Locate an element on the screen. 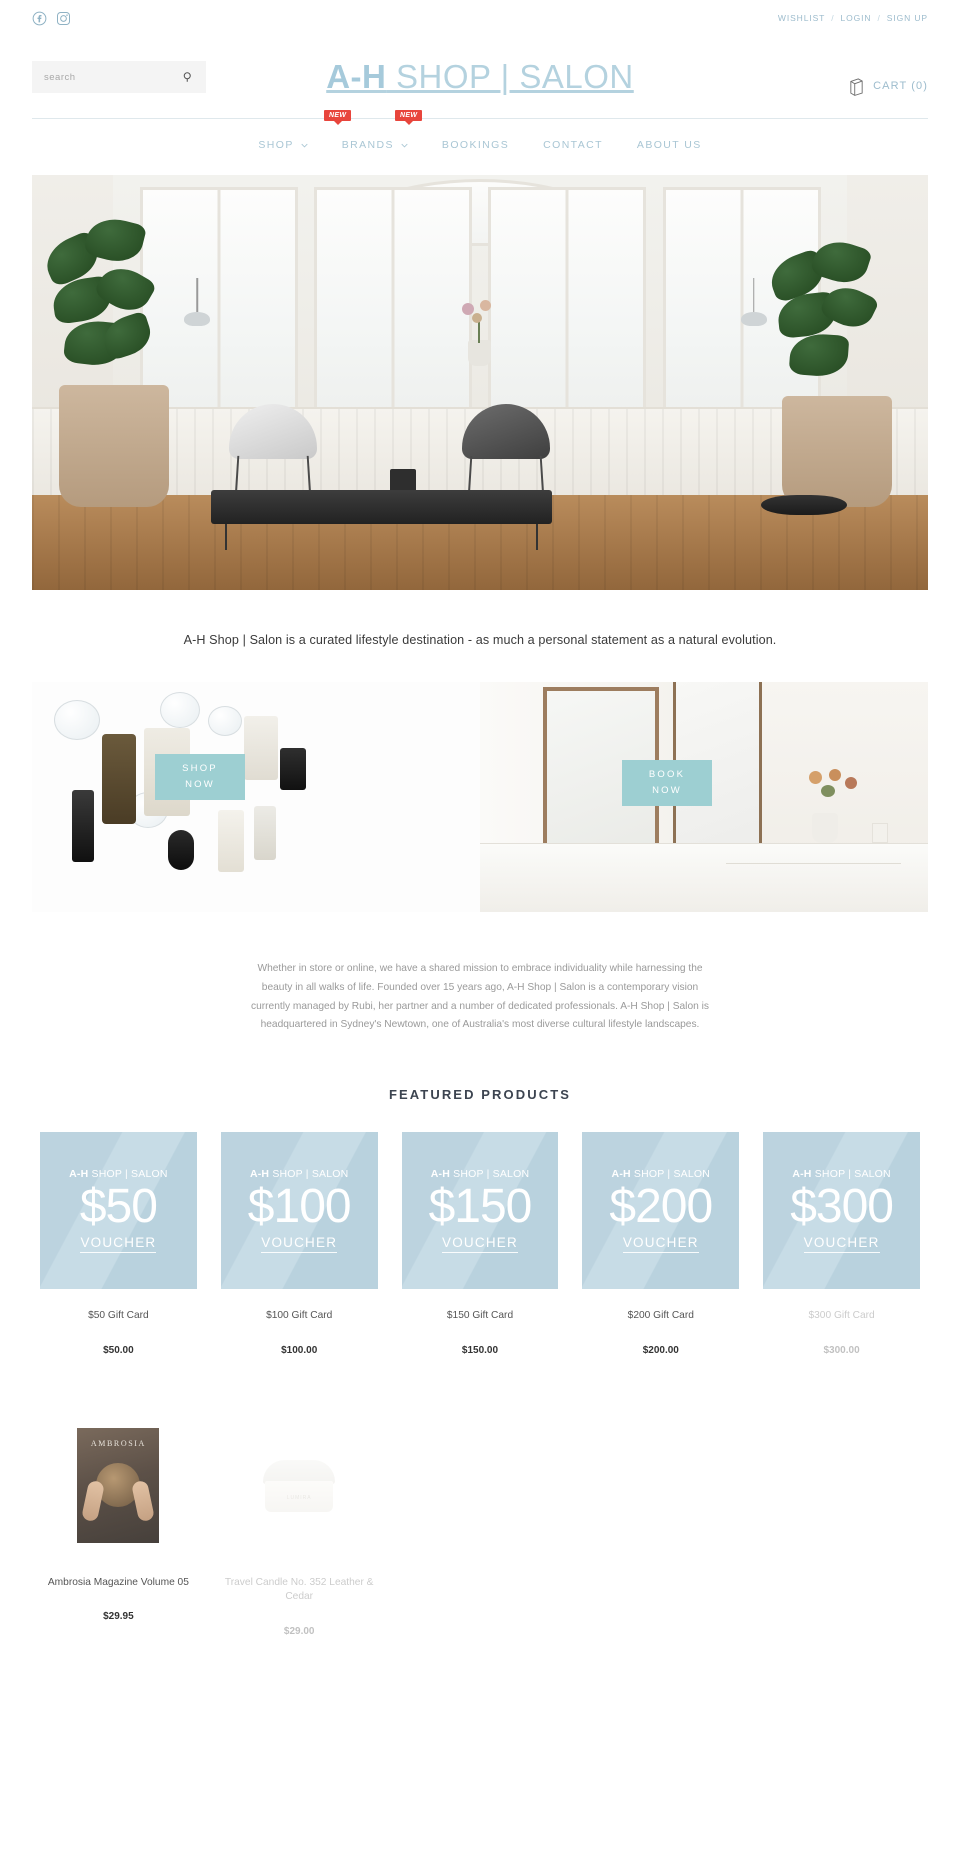  flower-cluster is located at coordinates (834, 791).